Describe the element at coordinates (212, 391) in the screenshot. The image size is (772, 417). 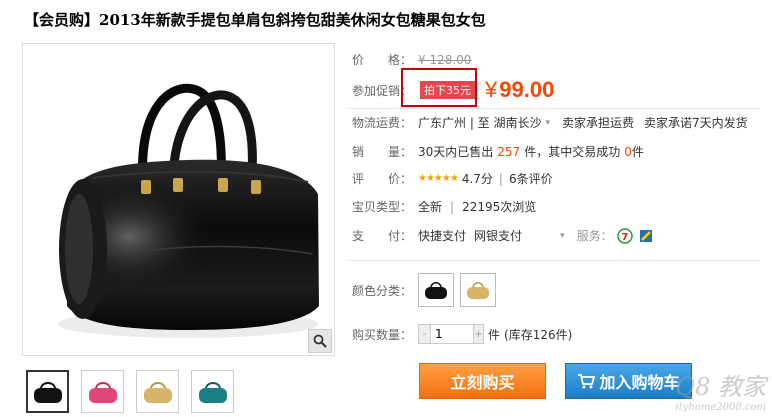
I see `thumbnail-teal` at that location.